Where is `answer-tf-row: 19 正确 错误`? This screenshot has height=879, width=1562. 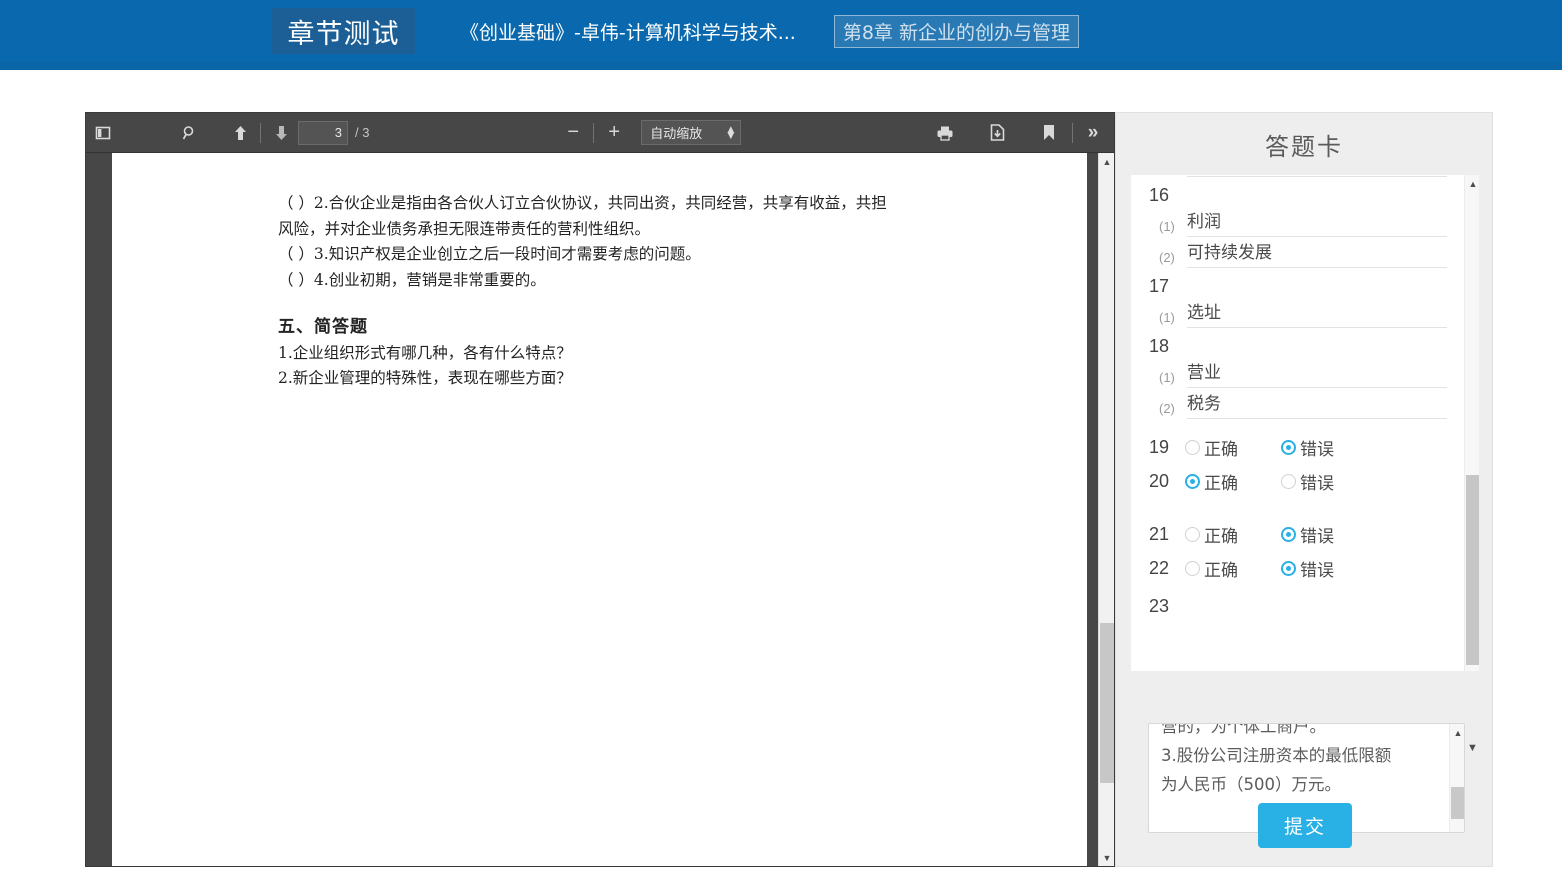
answer-tf-row: 19 正确 错误 is located at coordinates (1298, 447).